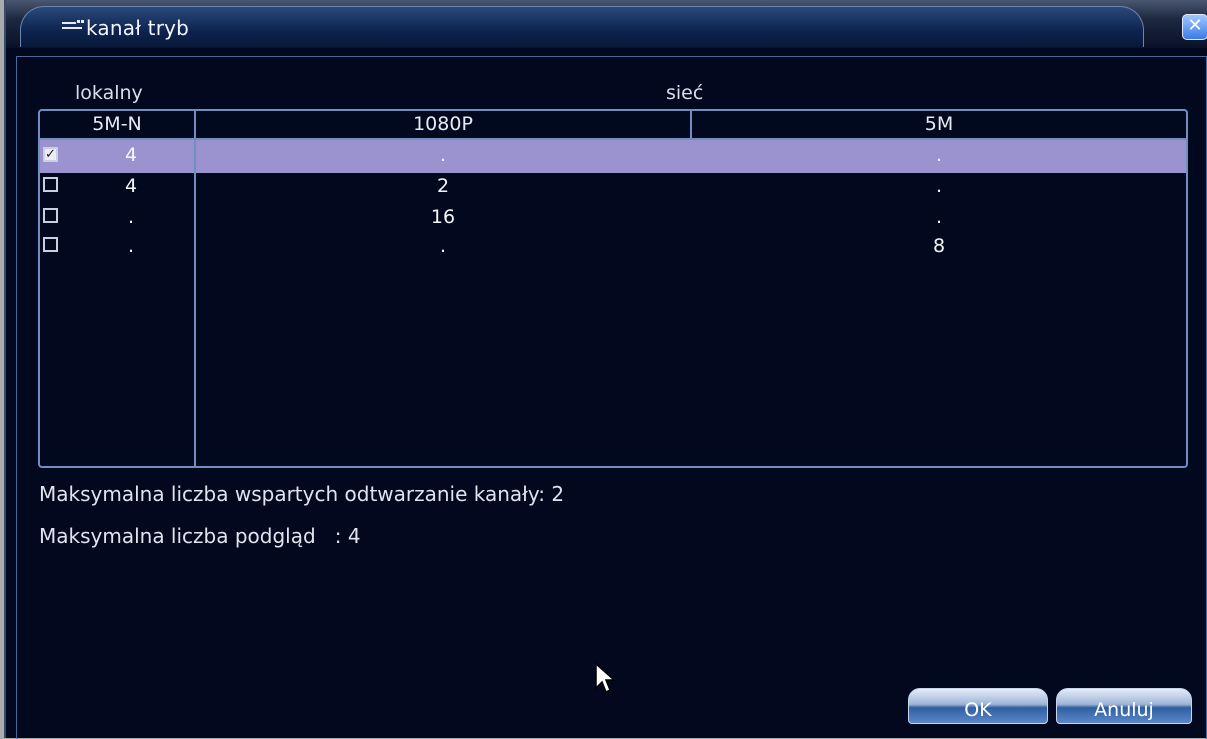  What do you see at coordinates (605, 678) in the screenshot?
I see `mouse-cursor-icon` at bounding box center [605, 678].